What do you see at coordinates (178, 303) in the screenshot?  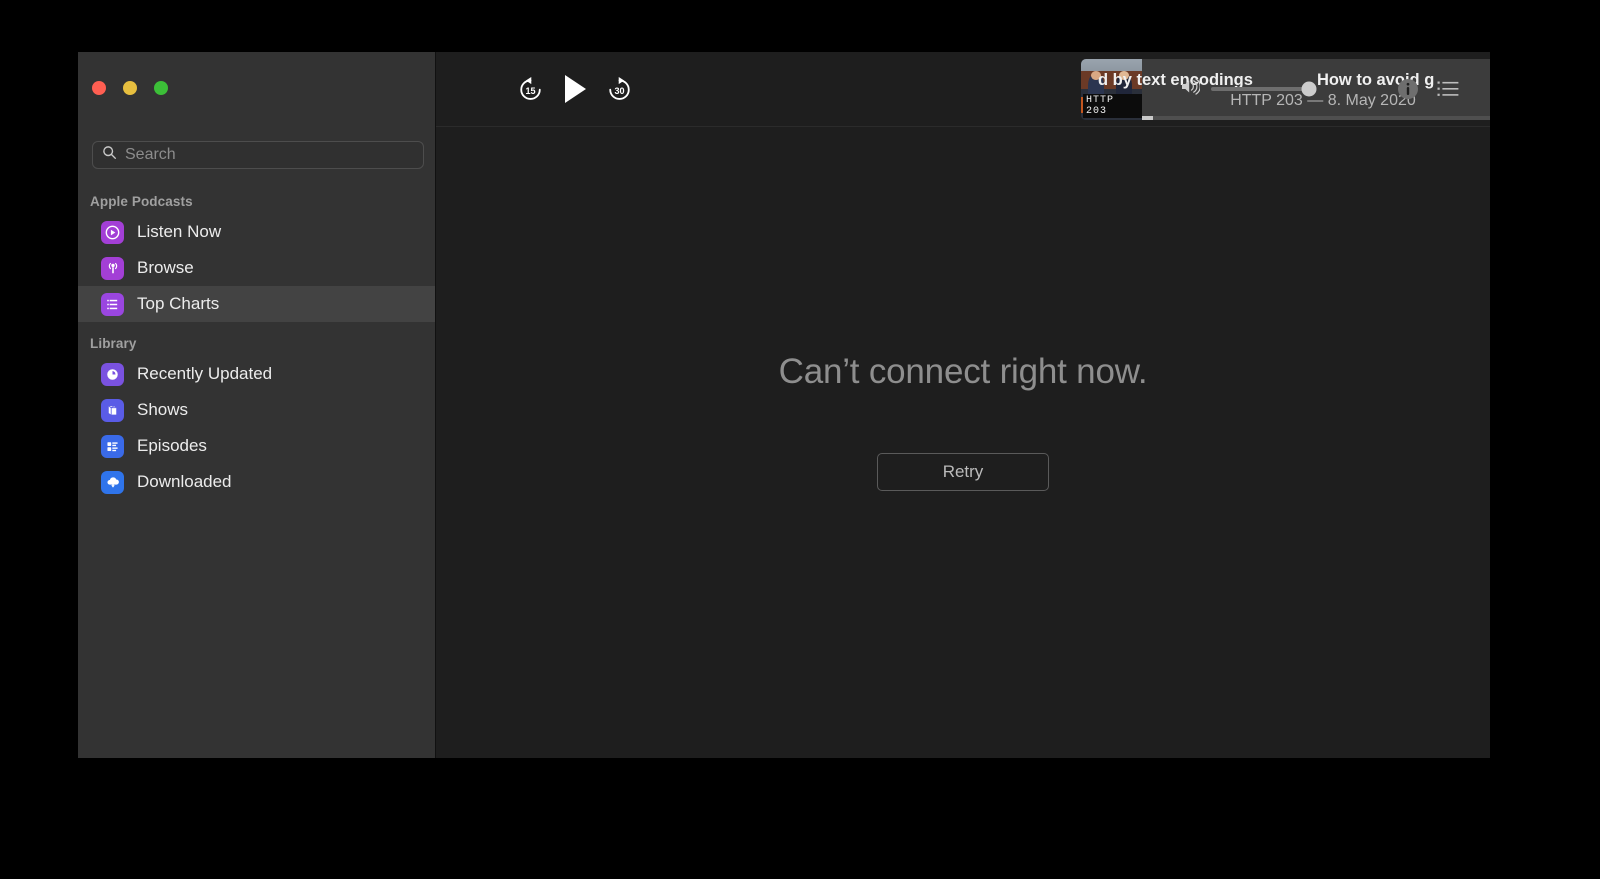 I see `sidebar-item-label: Top Charts` at bounding box center [178, 303].